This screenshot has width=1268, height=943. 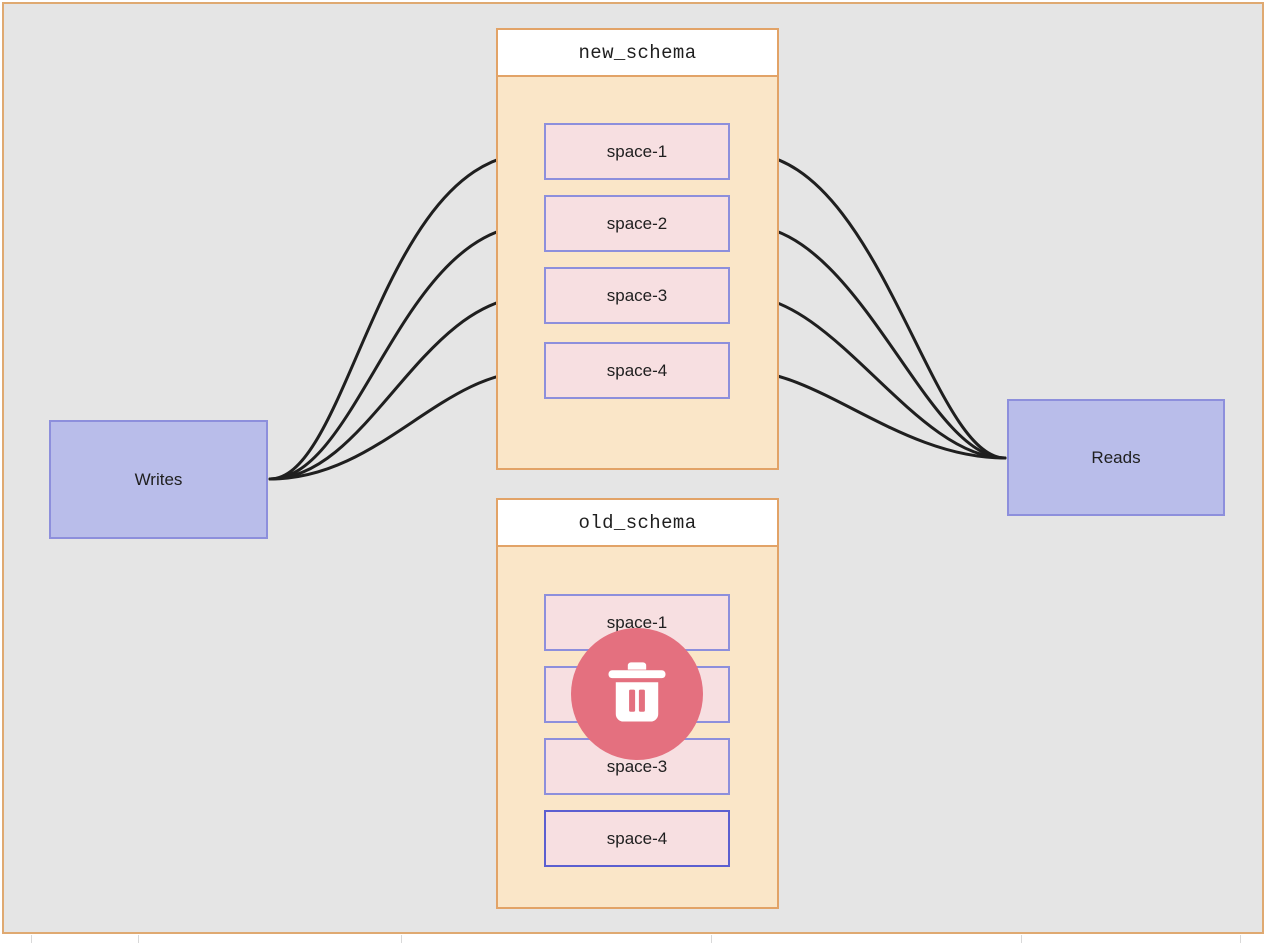 I want to click on space-node-new_schema-3: space-3, so click(x=637, y=295).